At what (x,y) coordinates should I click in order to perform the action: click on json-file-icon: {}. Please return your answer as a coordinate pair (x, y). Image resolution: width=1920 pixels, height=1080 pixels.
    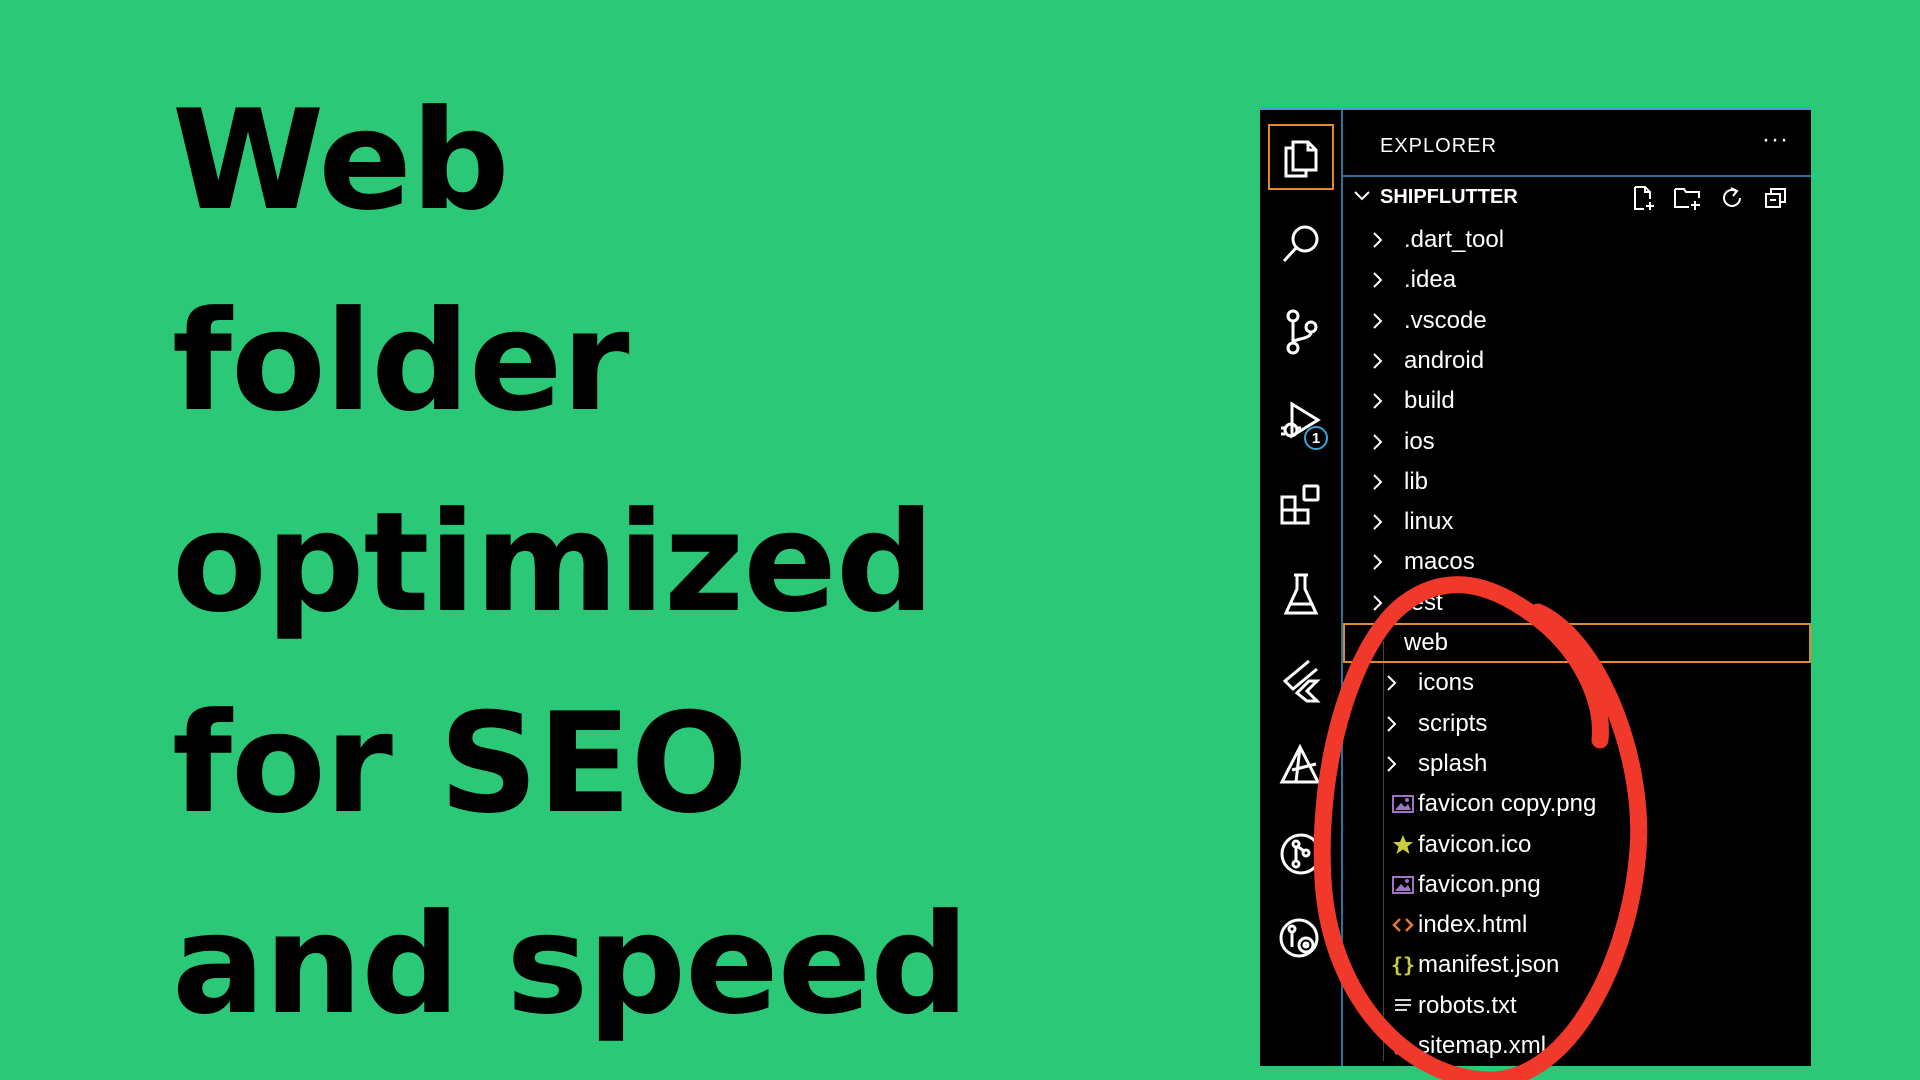
    Looking at the image, I should click on (1403, 965).